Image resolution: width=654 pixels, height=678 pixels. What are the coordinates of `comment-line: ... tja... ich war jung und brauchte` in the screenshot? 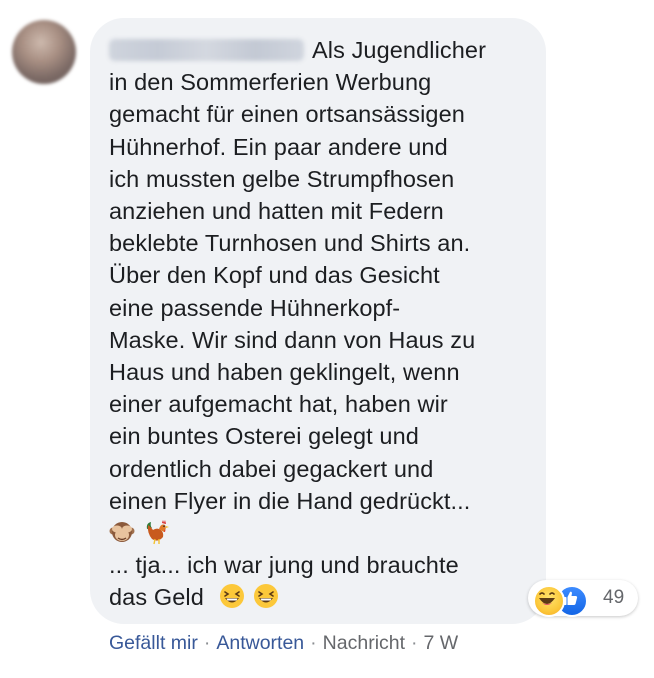 It's located at (284, 565).